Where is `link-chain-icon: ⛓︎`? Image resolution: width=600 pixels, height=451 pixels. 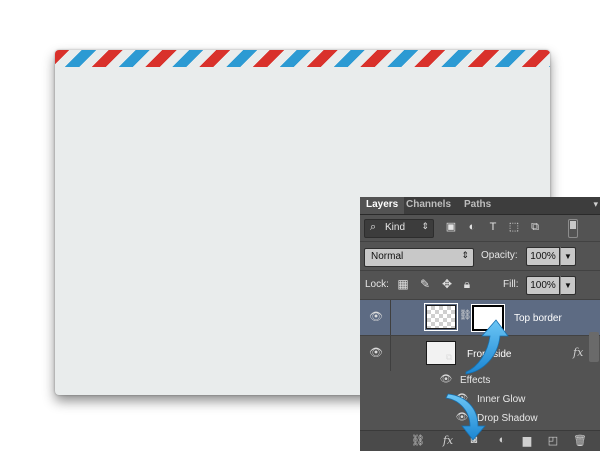 link-chain-icon: ⛓︎ is located at coordinates (465, 315).